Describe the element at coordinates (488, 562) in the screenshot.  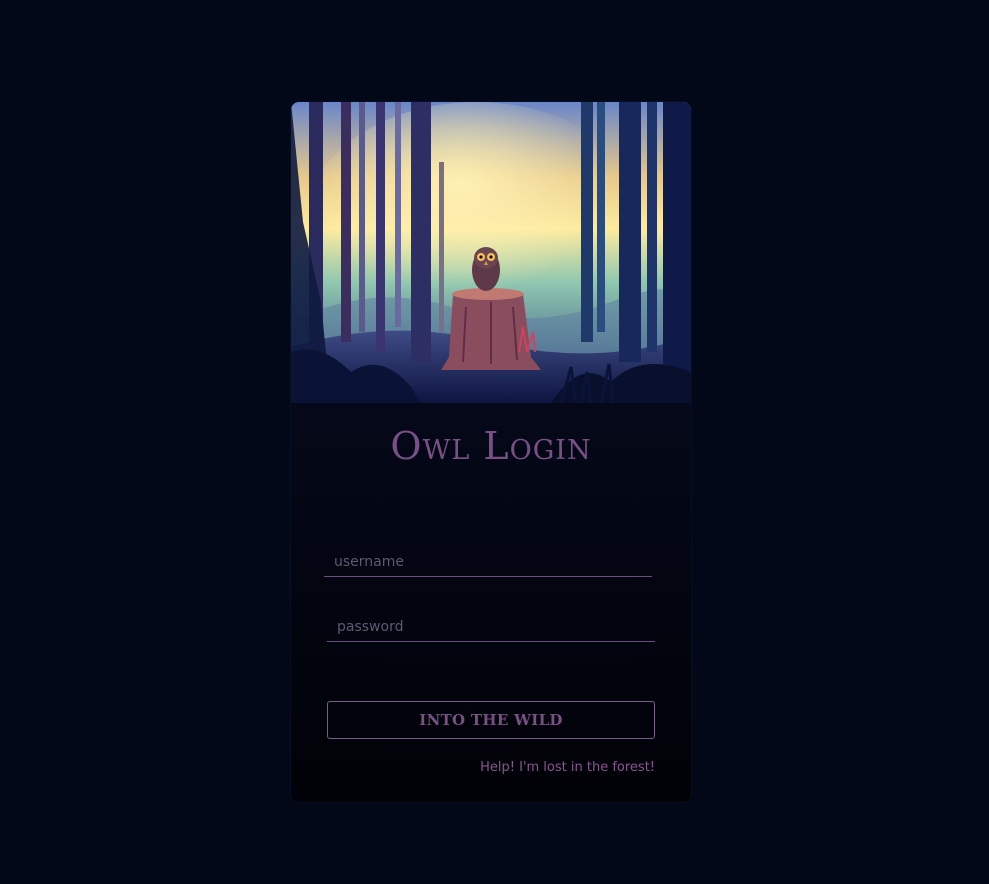
I see `username-input` at that location.